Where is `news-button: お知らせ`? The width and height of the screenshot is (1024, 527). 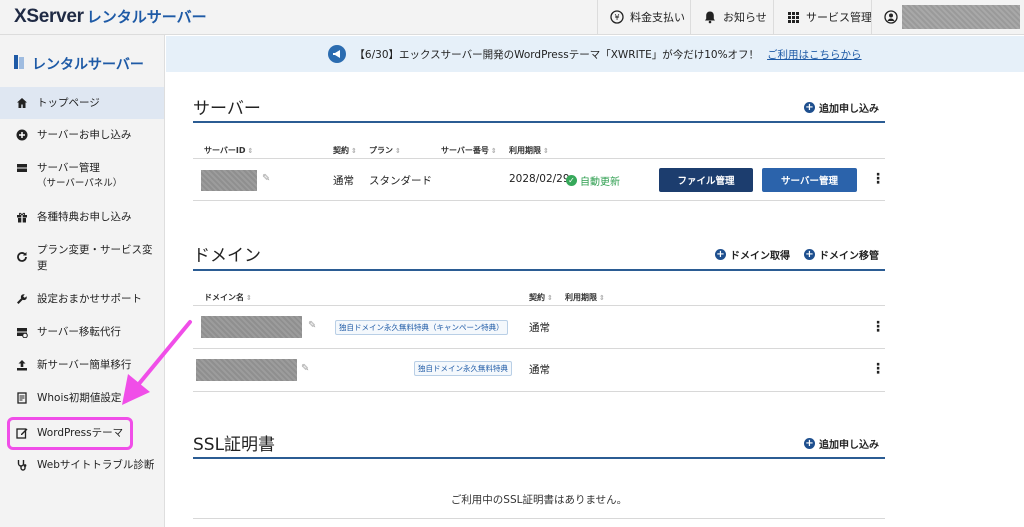
news-button: お知らせ is located at coordinates (728, 17).